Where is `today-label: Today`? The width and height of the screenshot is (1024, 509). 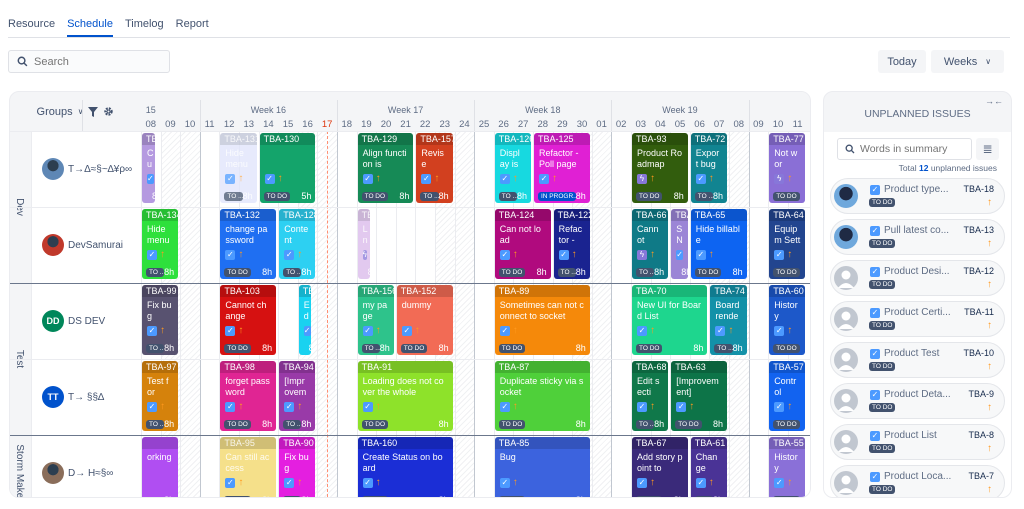 today-label: Today is located at coordinates (902, 61).